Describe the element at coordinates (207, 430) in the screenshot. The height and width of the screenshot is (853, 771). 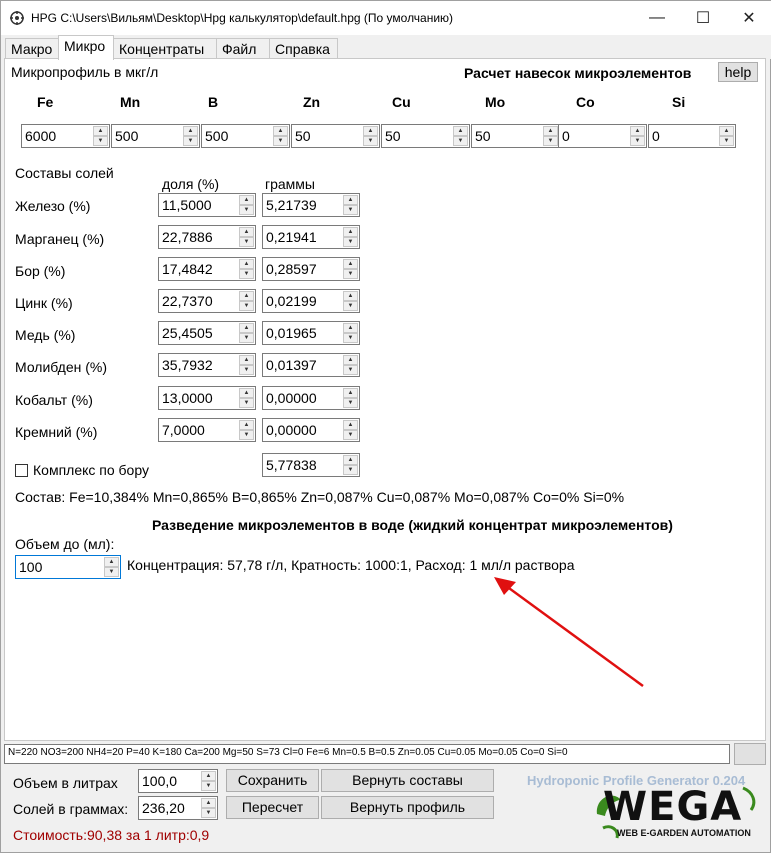
I see `salt-share-input: 7,0000 ▲ ▼` at that location.